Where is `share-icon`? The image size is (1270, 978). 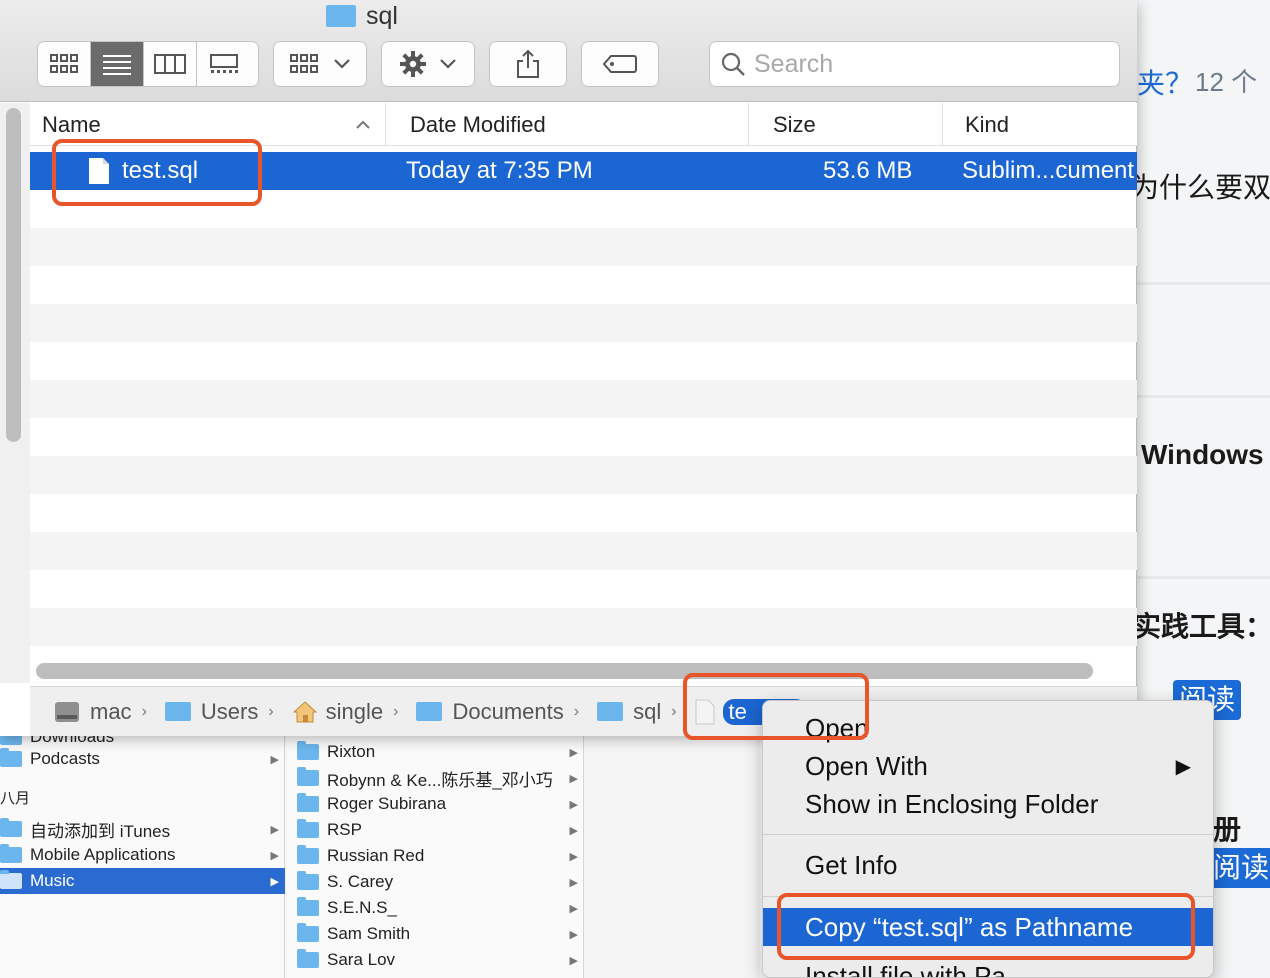
share-icon is located at coordinates (528, 63).